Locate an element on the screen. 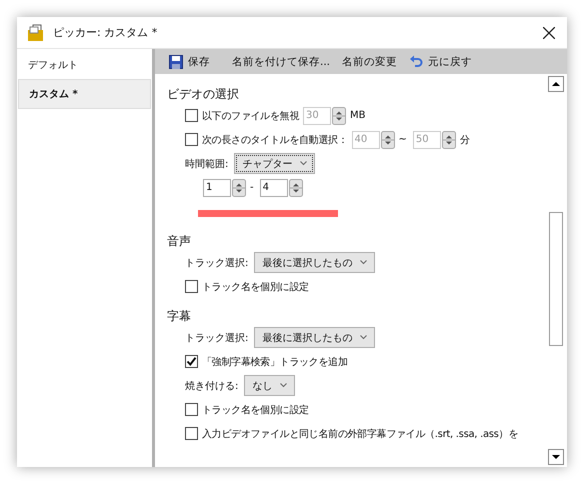 The height and width of the screenshot is (486, 586). checkbox: 次の長さのタイトルを自動選択： is located at coordinates (266, 139).